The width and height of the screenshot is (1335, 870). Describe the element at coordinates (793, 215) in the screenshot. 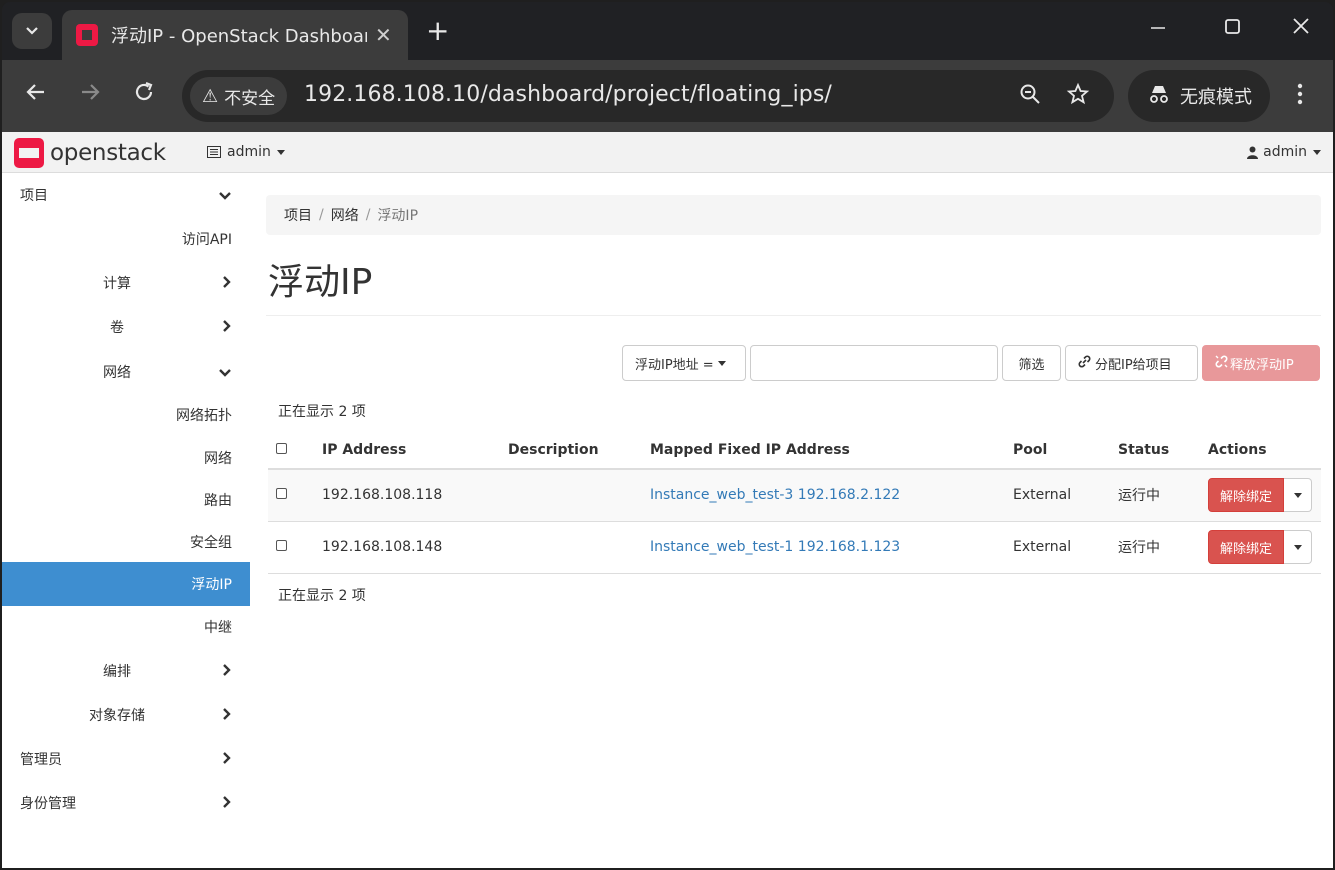

I see `breadcrumb: 项目 / 网络 / 浮动IP` at that location.